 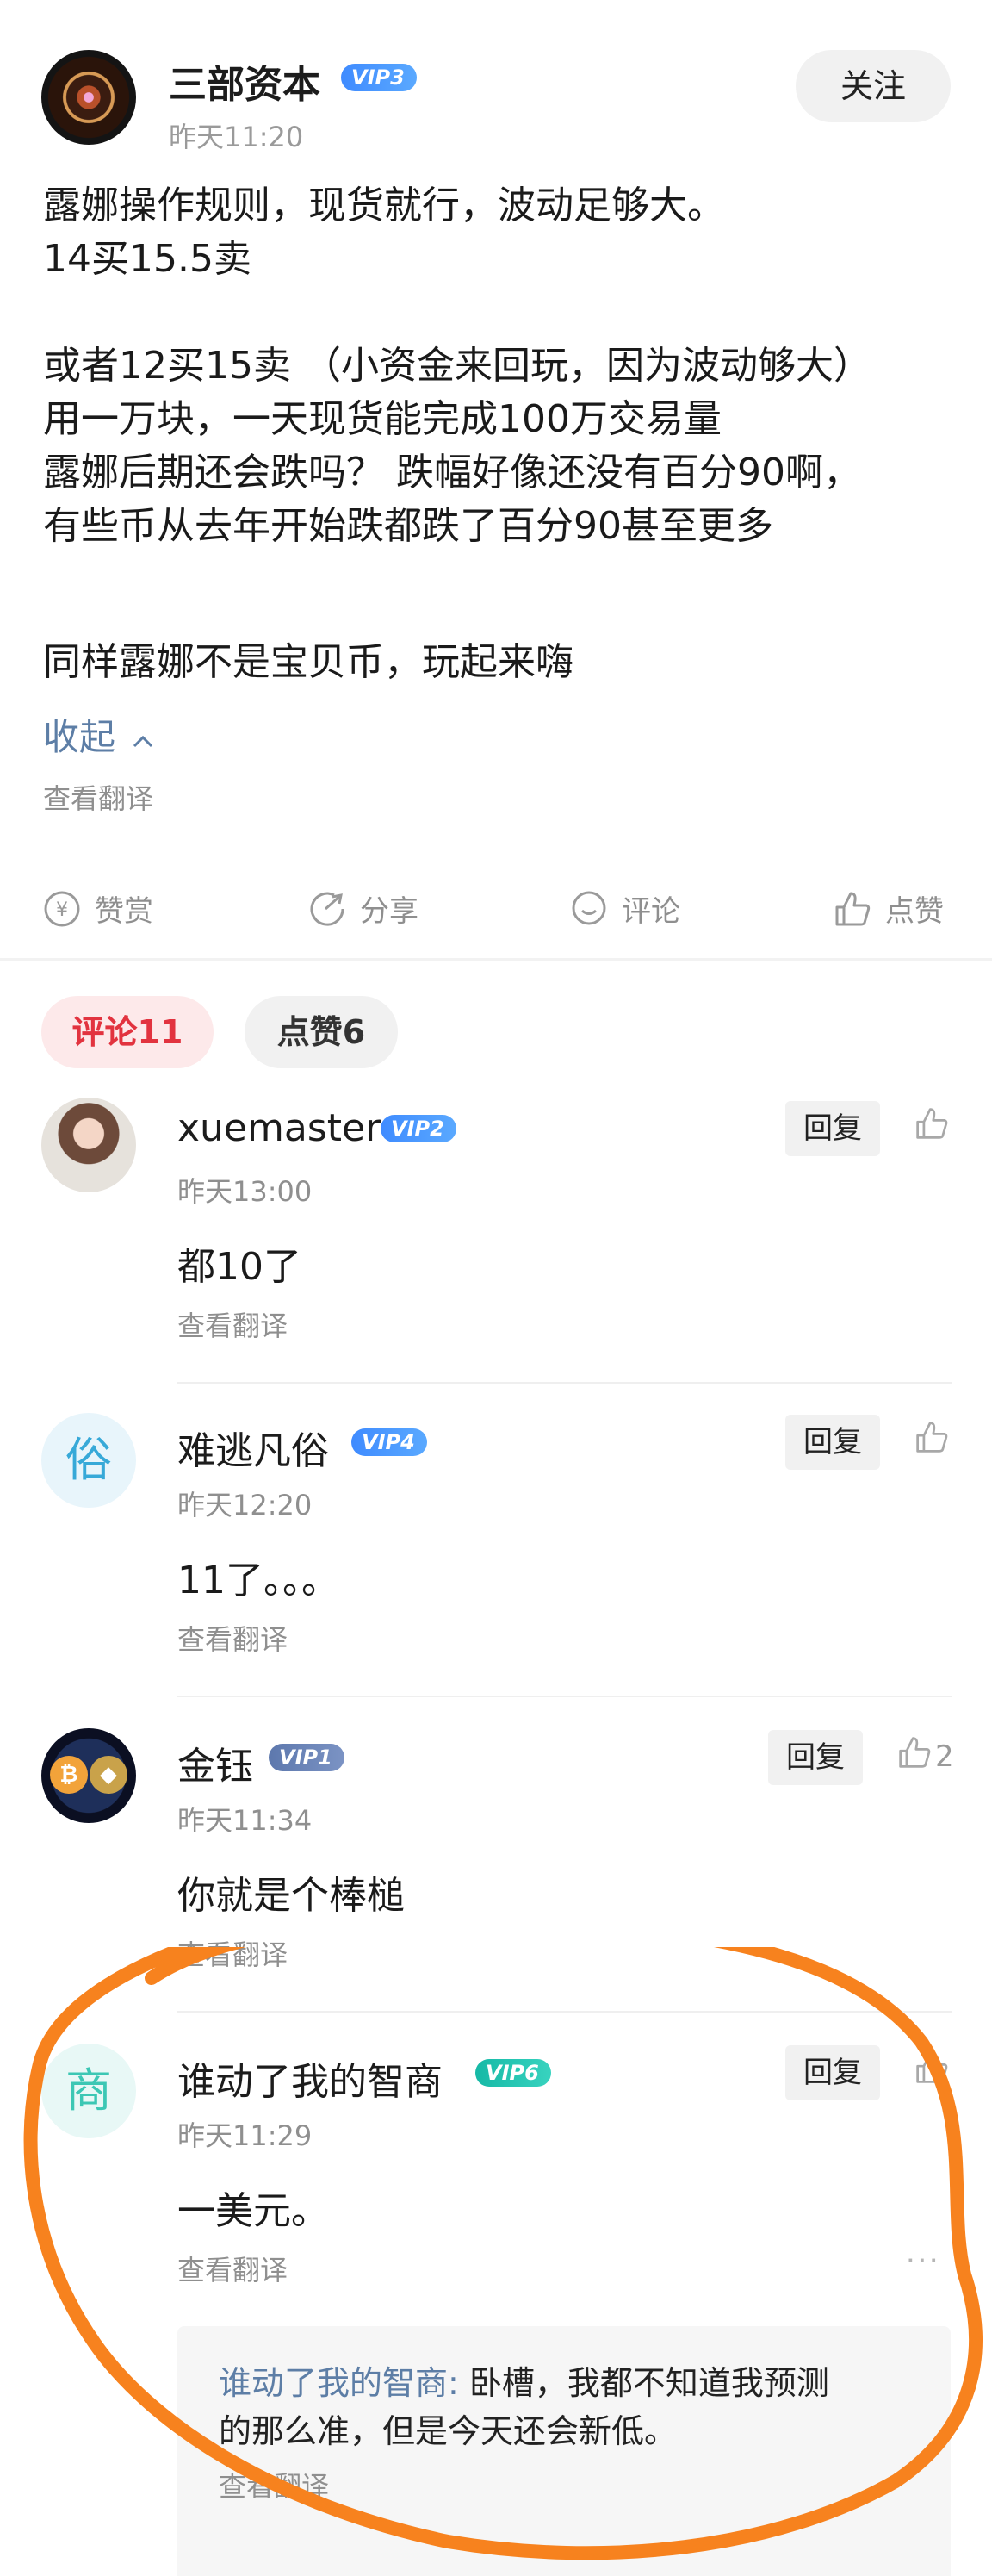 I want to click on yen-coin-icon: ¥, so click(x=62, y=909).